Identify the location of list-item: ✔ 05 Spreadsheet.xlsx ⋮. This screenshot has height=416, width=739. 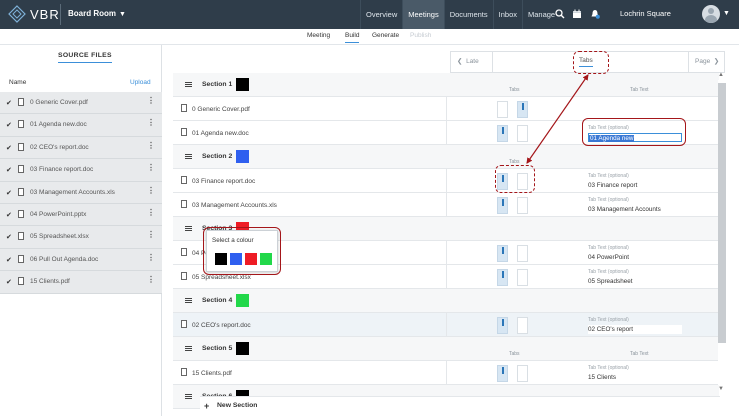
(81, 237).